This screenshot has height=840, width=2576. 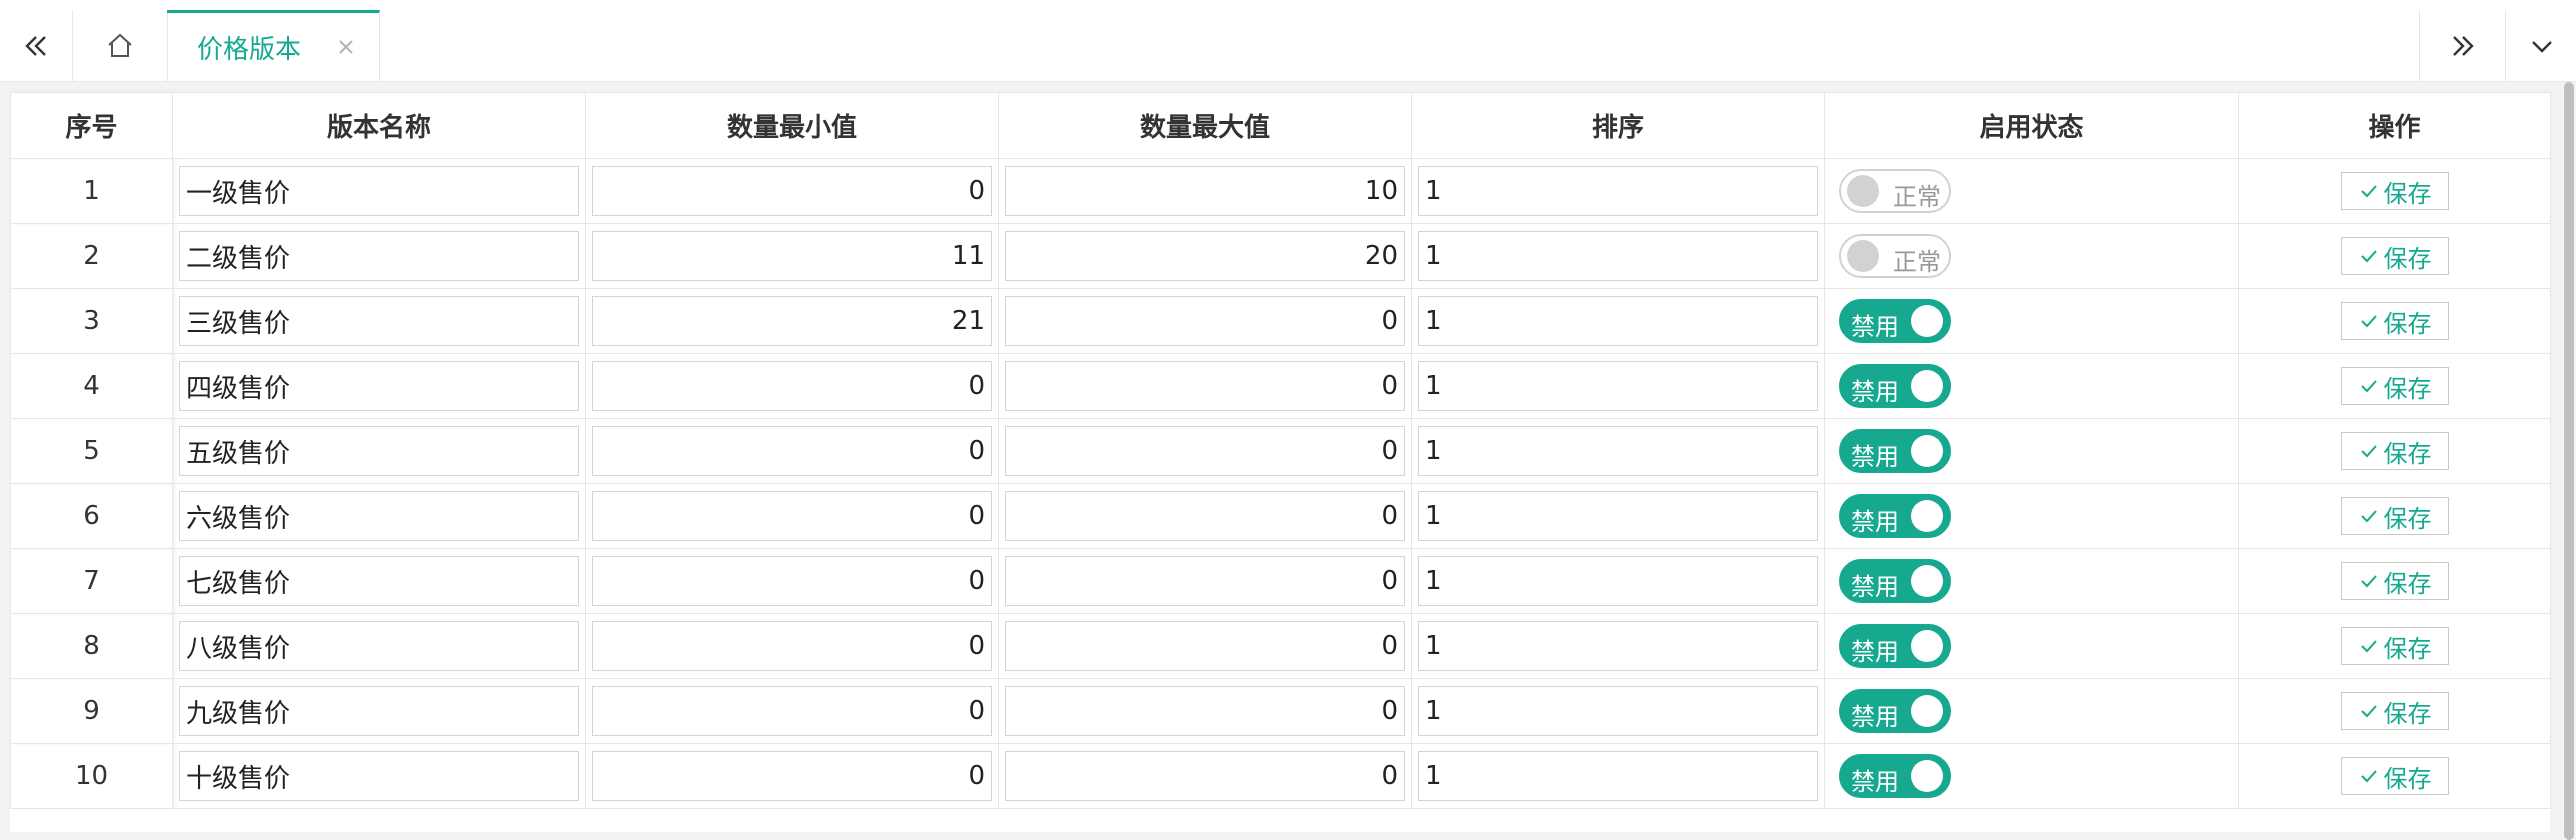 I want to click on vertical-scrollbar, so click(x=2569, y=461).